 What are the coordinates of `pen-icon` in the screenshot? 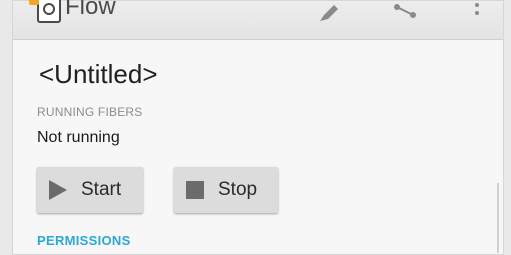 It's located at (330, 13).